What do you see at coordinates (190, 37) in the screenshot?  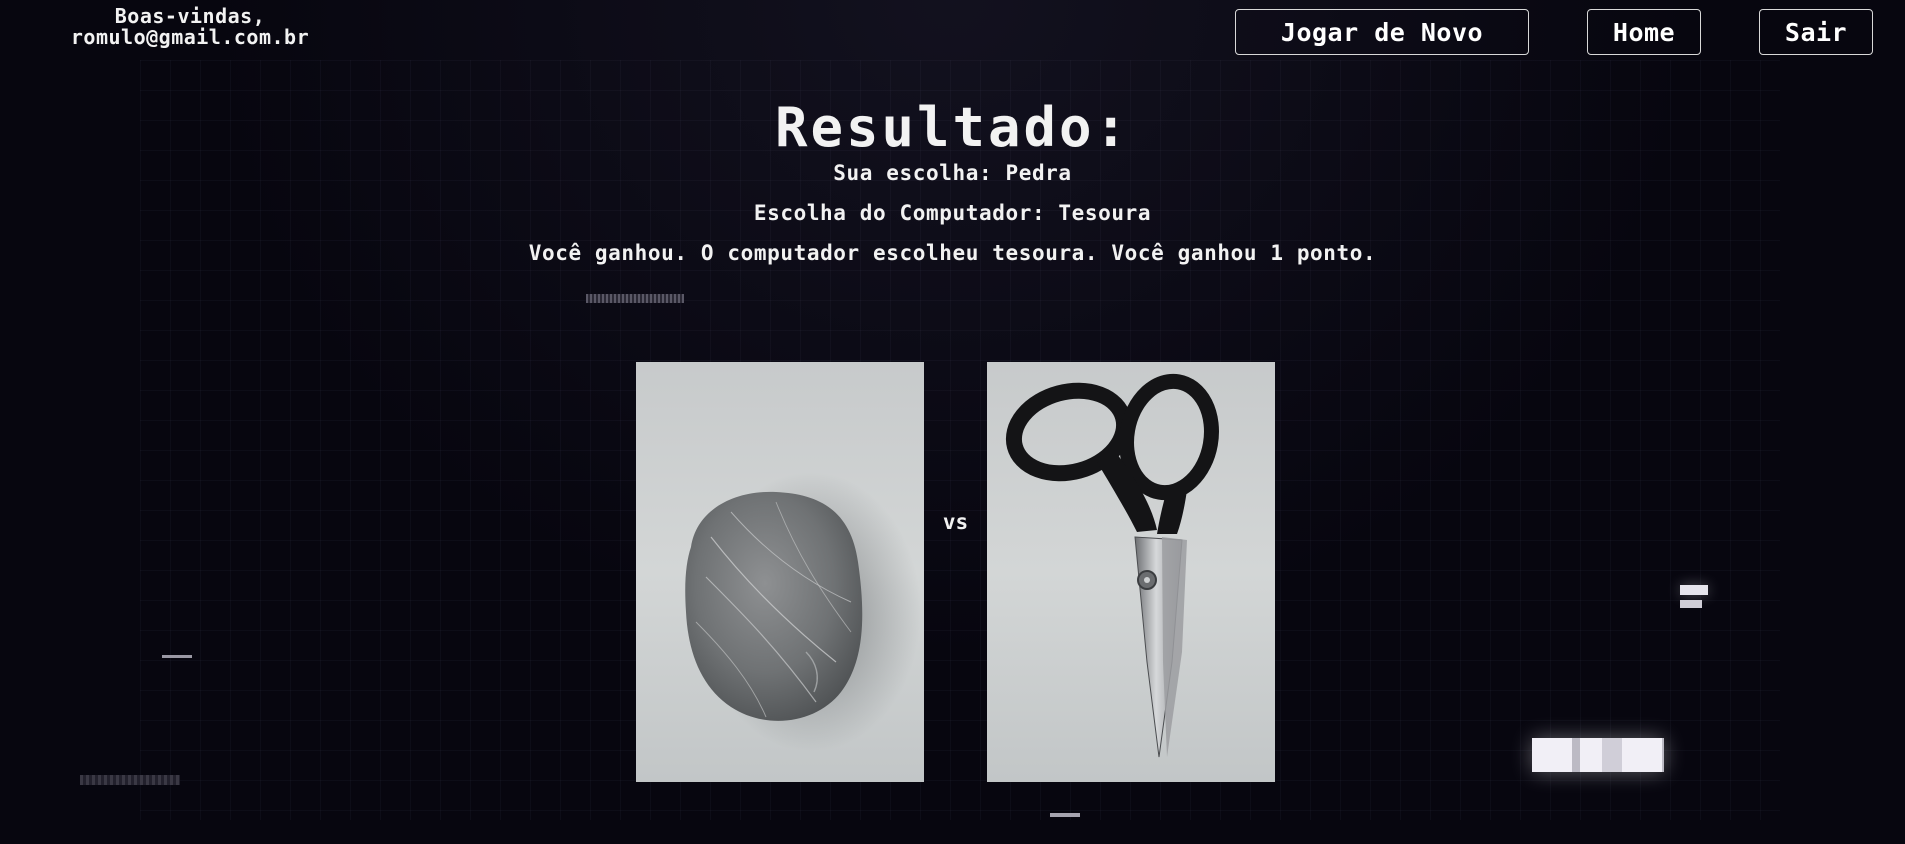 I see `user-email: romulo@gmail.com.br` at bounding box center [190, 37].